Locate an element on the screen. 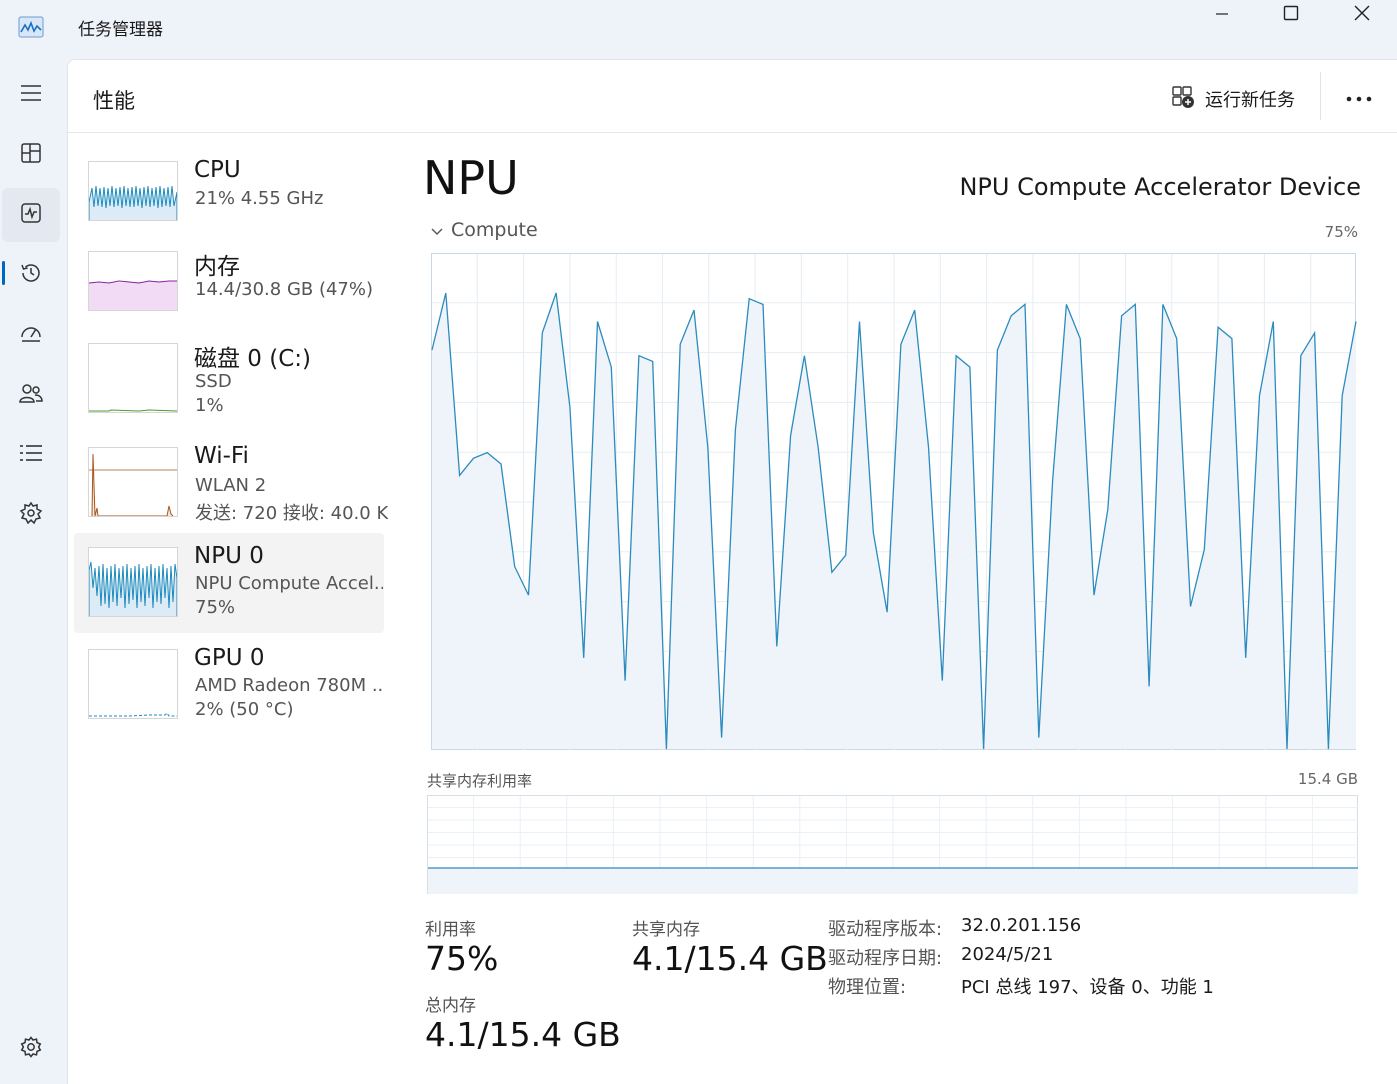  close-icon is located at coordinates (1362, 15).